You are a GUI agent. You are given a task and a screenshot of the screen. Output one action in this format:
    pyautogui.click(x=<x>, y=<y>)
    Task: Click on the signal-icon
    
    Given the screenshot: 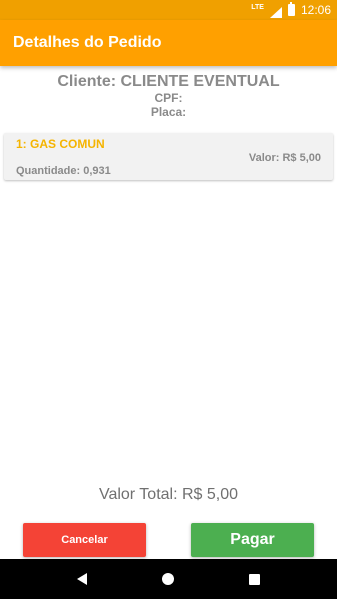 What is the action you would take?
    pyautogui.click(x=275, y=11)
    